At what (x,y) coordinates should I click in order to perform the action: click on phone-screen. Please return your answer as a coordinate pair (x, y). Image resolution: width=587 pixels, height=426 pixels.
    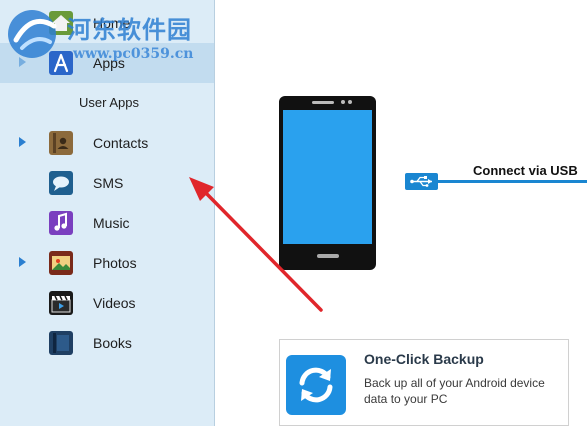
    Looking at the image, I should click on (327, 177).